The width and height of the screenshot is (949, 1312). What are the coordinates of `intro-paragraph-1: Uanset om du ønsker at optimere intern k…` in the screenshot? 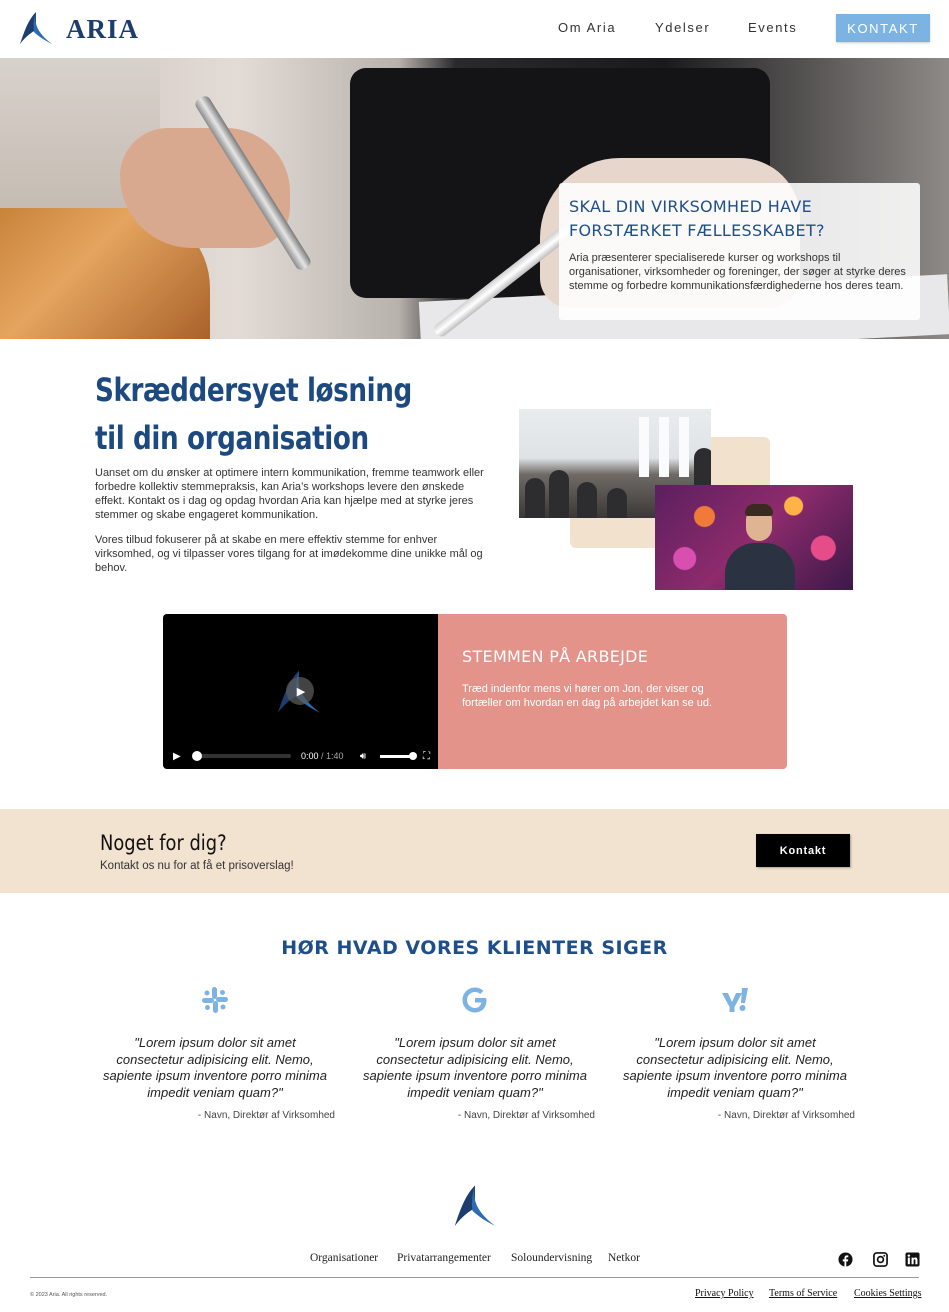 It's located at (289, 494).